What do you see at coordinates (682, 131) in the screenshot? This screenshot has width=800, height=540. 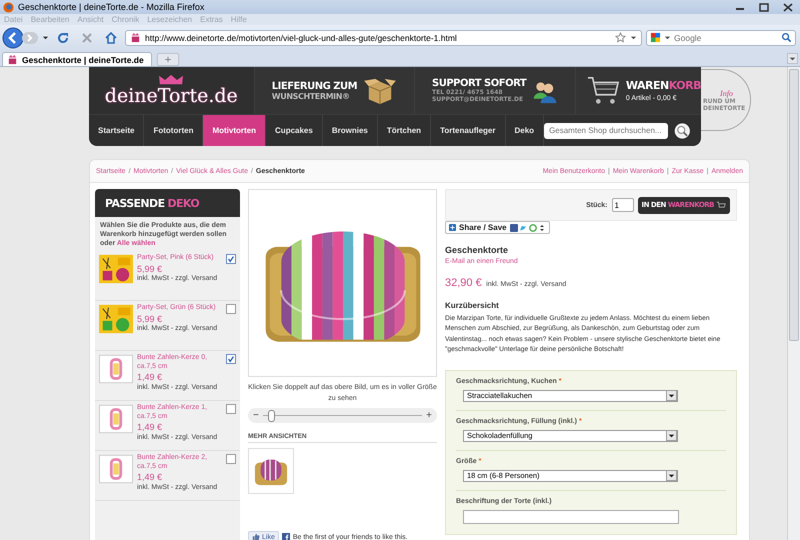 I see `search-icon` at bounding box center [682, 131].